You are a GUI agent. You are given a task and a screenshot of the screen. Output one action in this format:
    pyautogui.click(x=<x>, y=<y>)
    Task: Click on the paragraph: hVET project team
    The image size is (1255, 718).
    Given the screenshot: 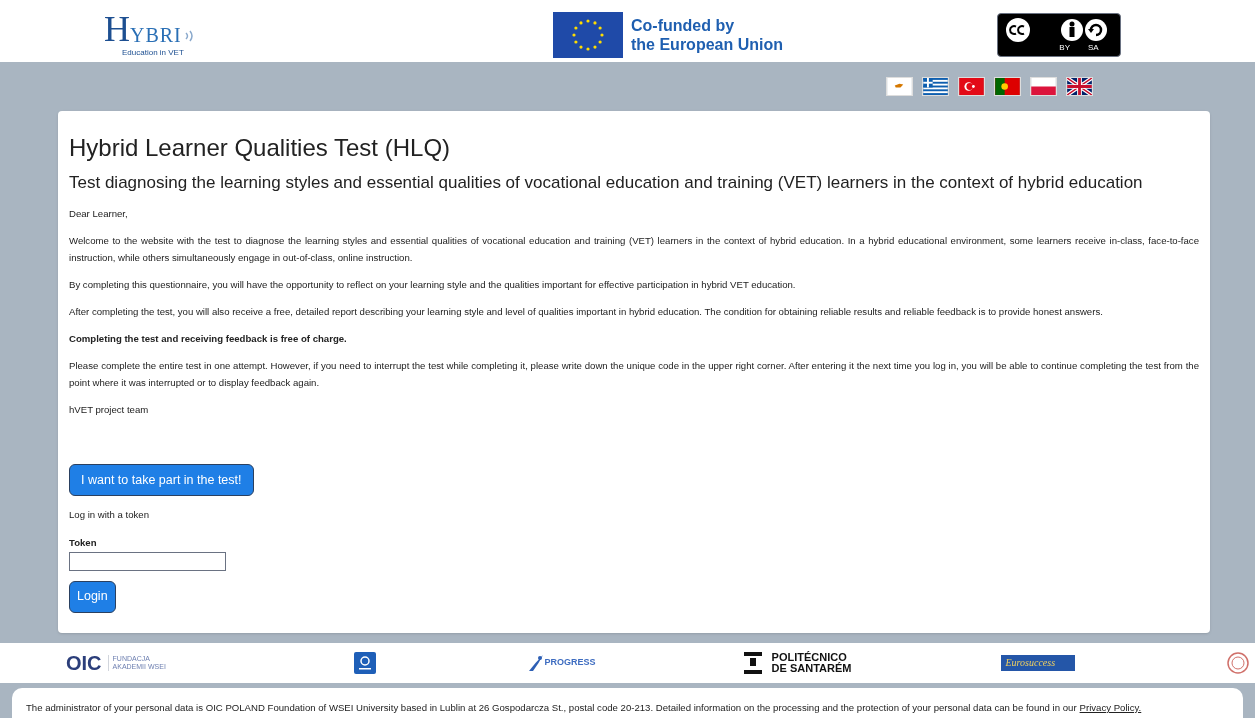 What is the action you would take?
    pyautogui.click(x=109, y=410)
    